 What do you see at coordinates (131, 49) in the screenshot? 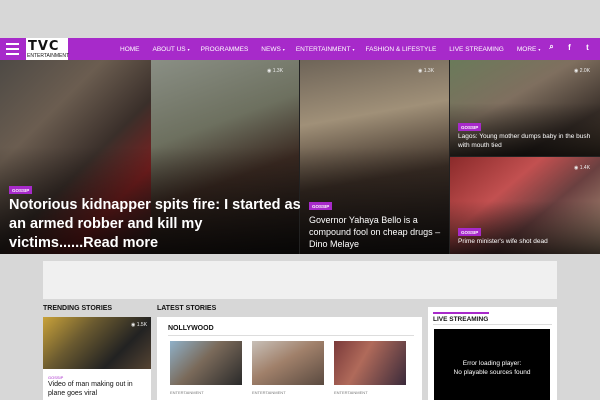
I see `nav-item-home: HOME` at bounding box center [131, 49].